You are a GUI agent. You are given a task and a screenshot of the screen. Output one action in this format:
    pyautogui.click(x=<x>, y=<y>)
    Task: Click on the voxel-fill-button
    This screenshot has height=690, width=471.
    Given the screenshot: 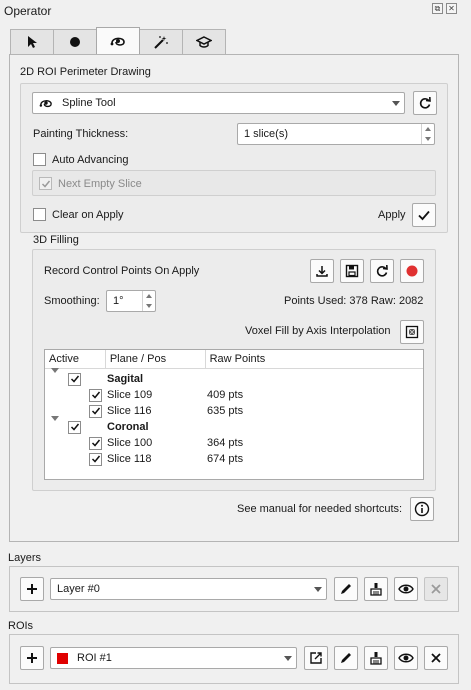 What is the action you would take?
    pyautogui.click(x=412, y=332)
    